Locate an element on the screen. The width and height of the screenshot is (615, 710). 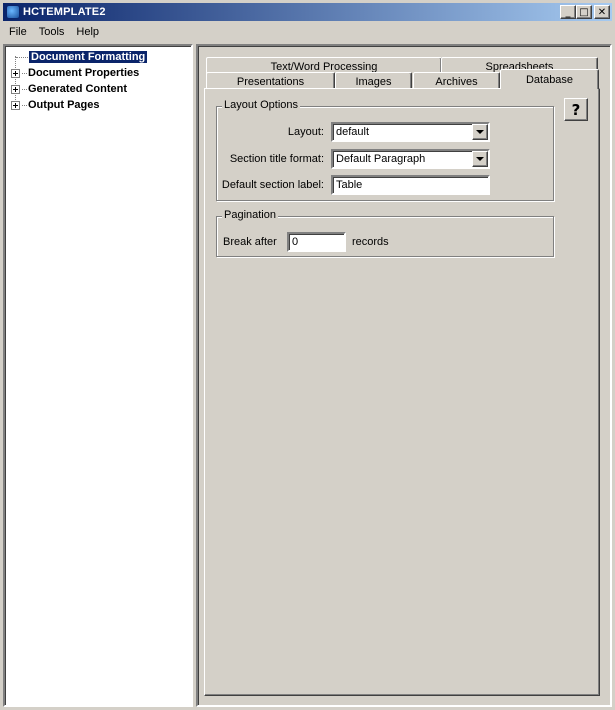
tab-database: Database is located at coordinates (549, 79).